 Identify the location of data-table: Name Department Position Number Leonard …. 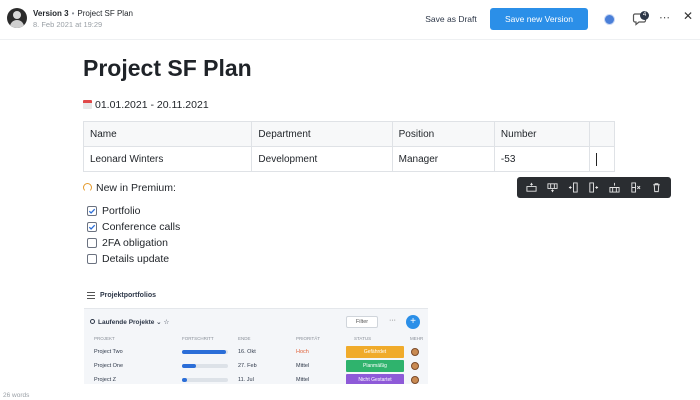
(349, 146).